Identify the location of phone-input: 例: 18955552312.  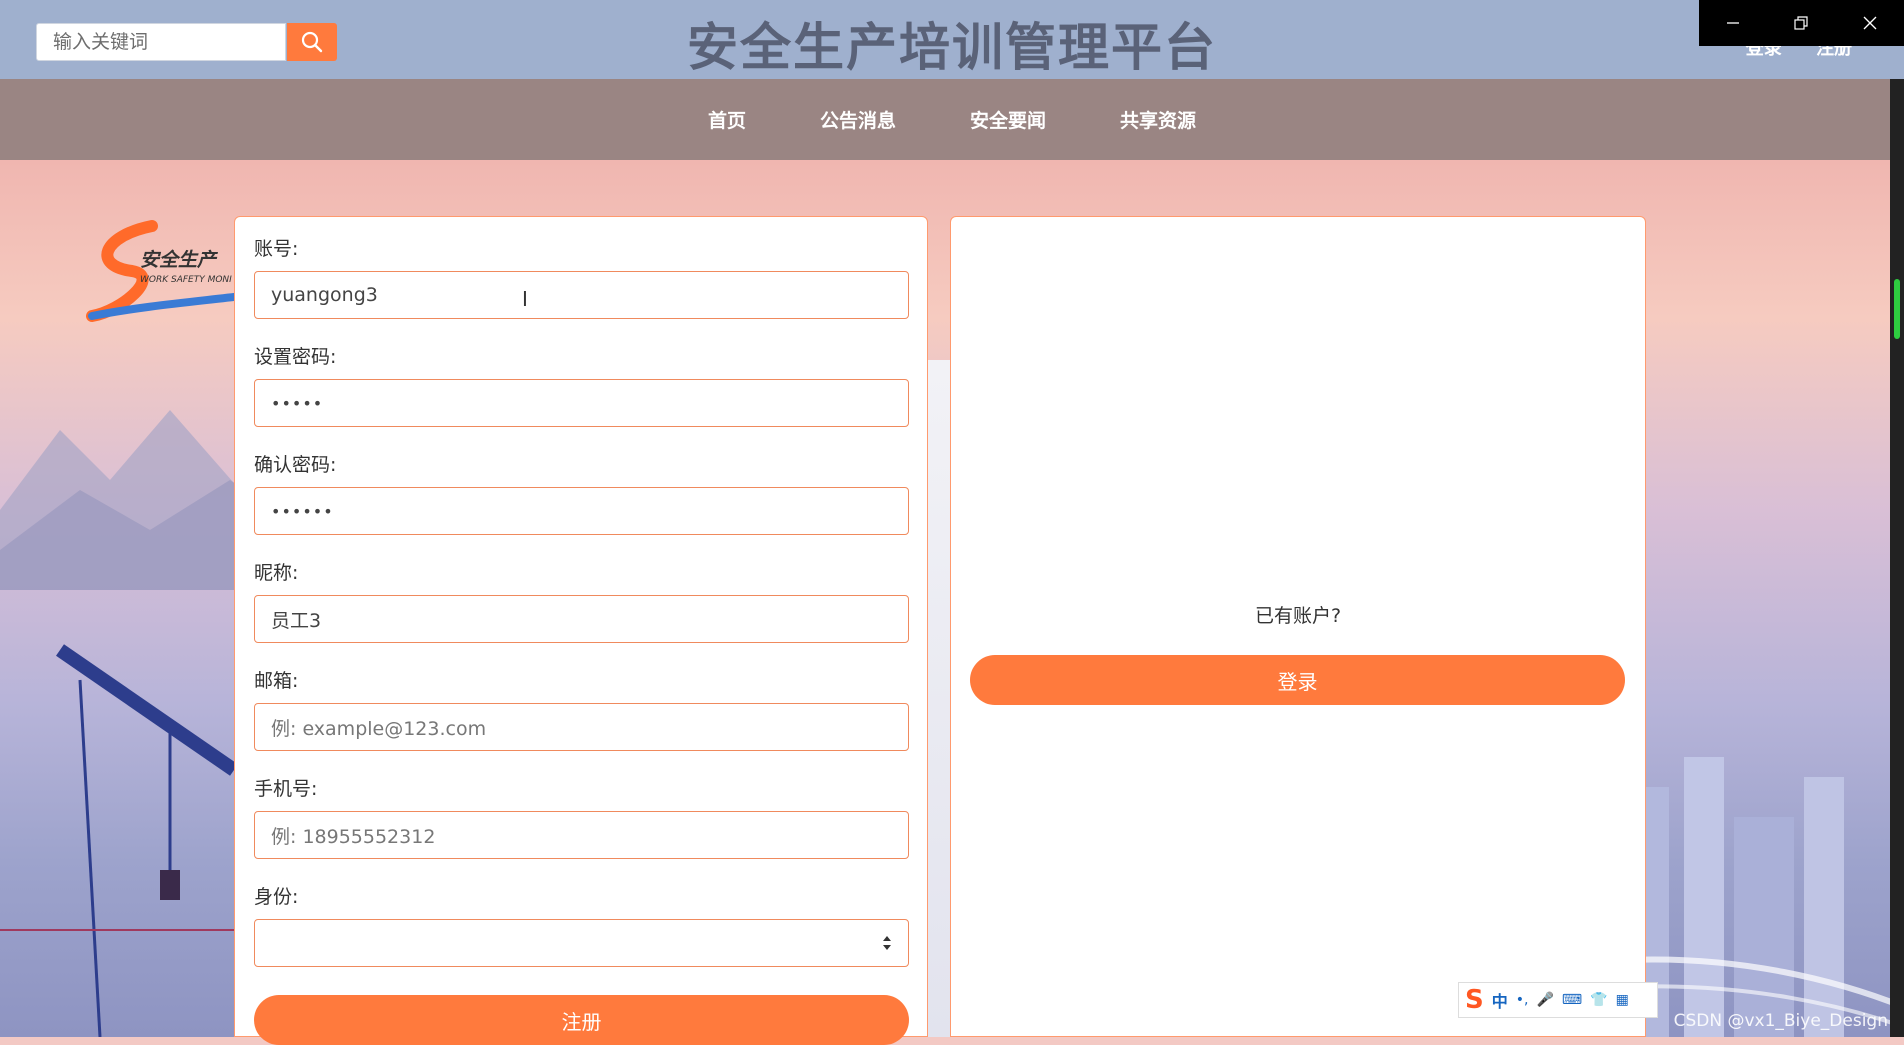
(581, 835).